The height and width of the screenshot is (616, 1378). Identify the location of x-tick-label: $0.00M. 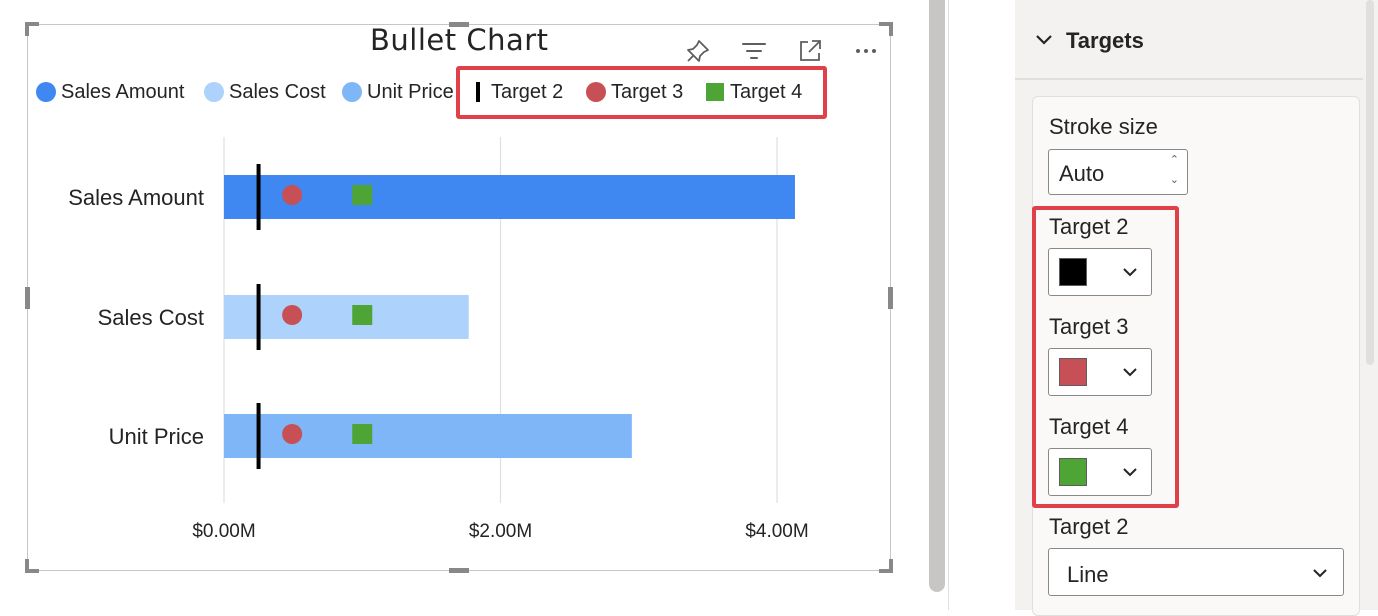
(223, 531).